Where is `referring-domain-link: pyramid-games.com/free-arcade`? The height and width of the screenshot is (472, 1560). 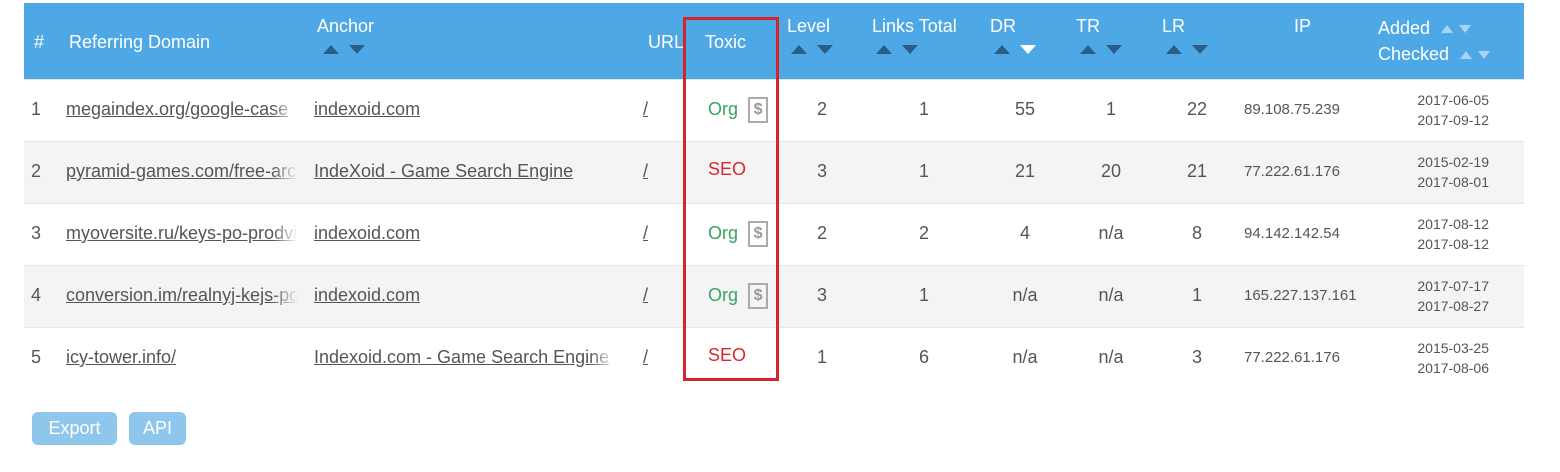 referring-domain-link: pyramid-games.com/free-arcade is located at coordinates (182, 171).